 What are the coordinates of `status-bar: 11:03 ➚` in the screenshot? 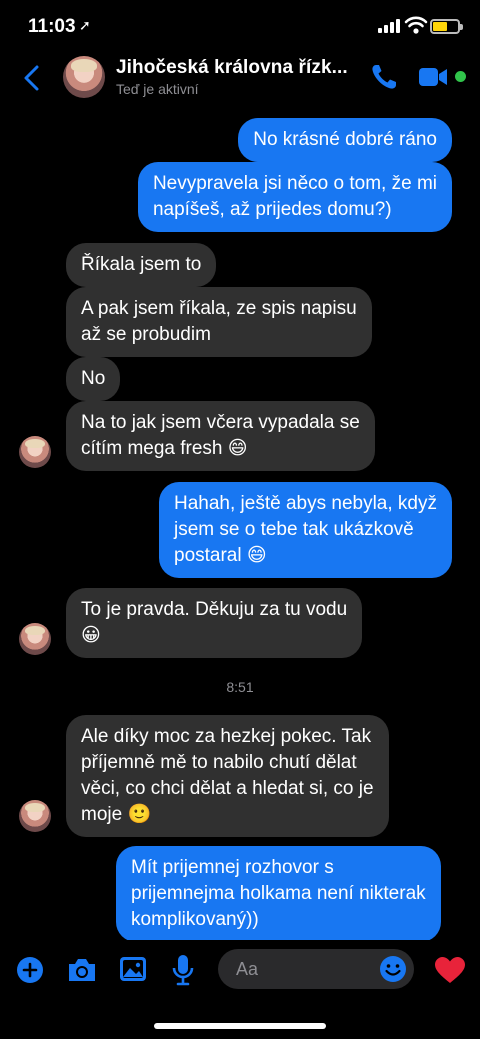 It's located at (240, 26).